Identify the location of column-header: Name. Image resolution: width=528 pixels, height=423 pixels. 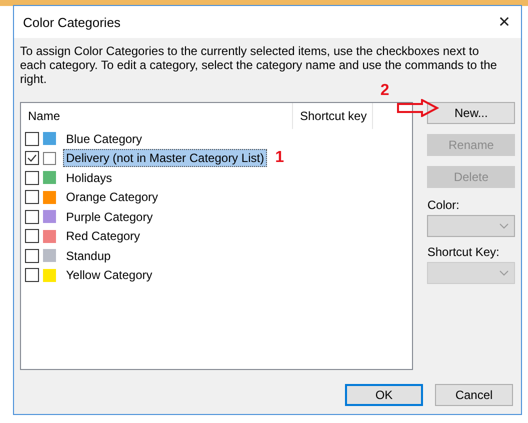
(157, 116).